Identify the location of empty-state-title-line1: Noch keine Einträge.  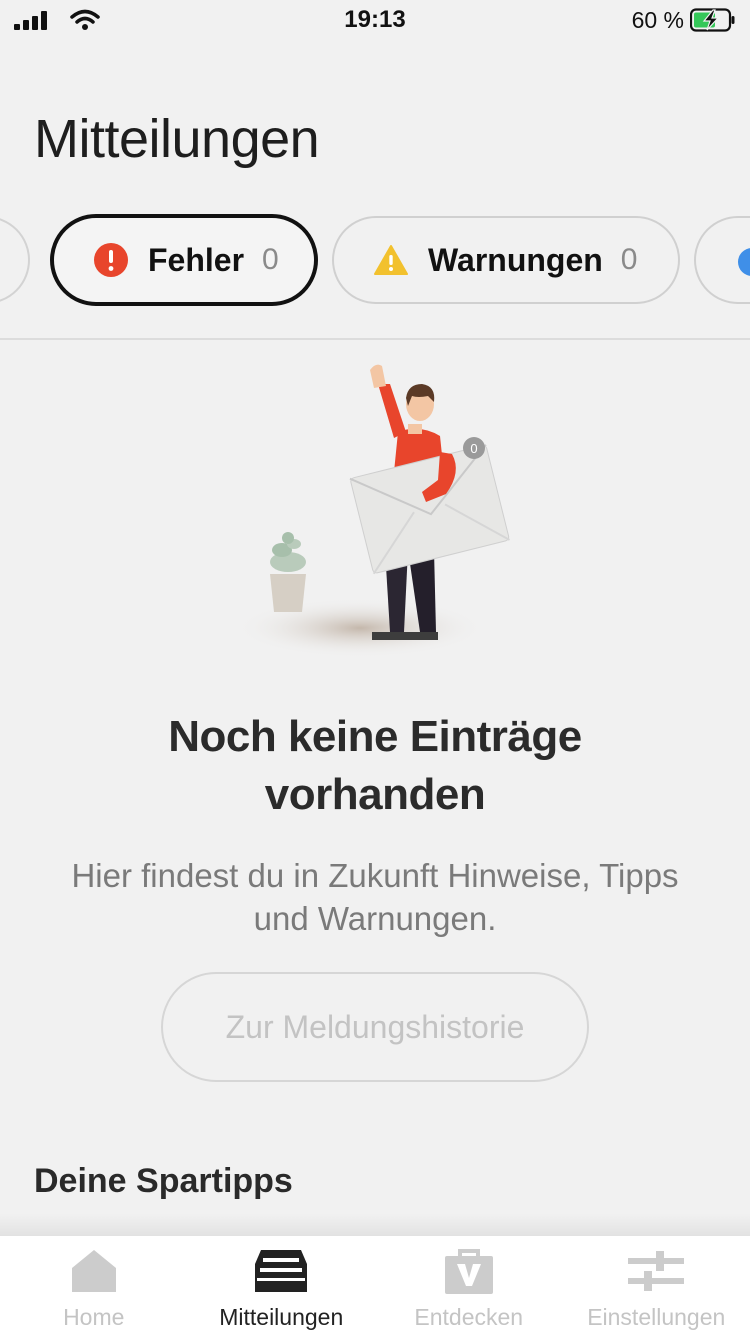
(375, 736).